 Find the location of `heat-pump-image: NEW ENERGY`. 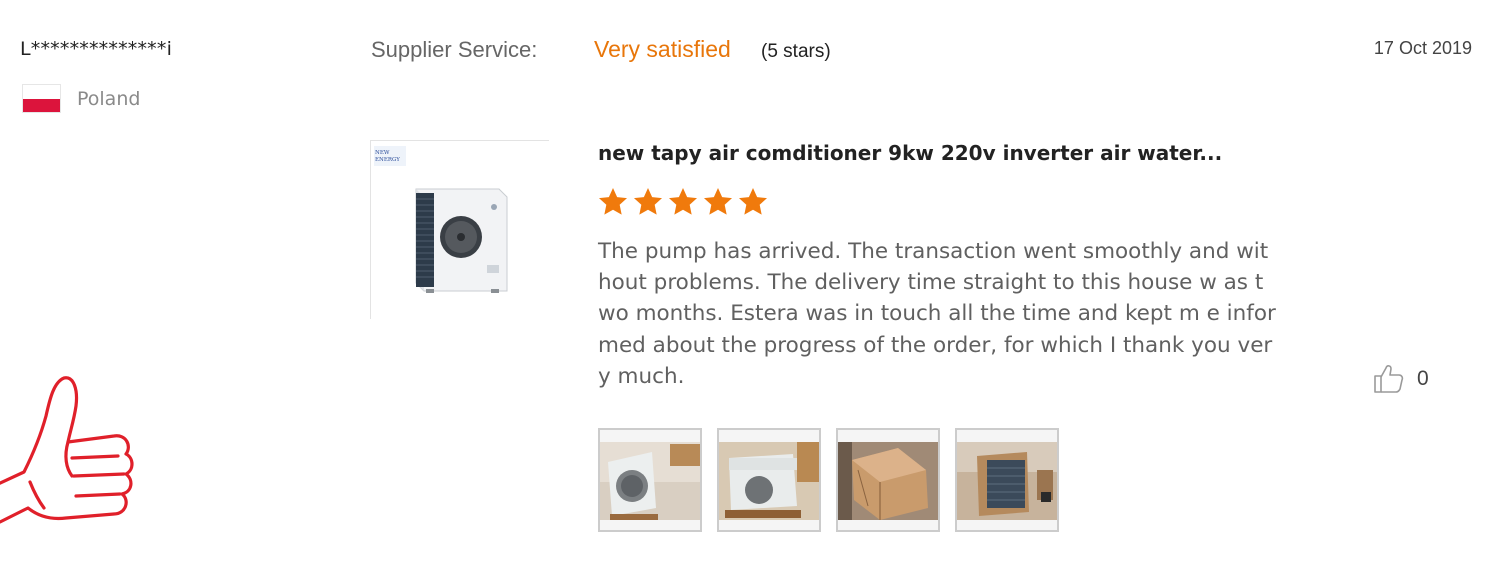

heat-pump-image: NEW ENERGY is located at coordinates (460, 230).